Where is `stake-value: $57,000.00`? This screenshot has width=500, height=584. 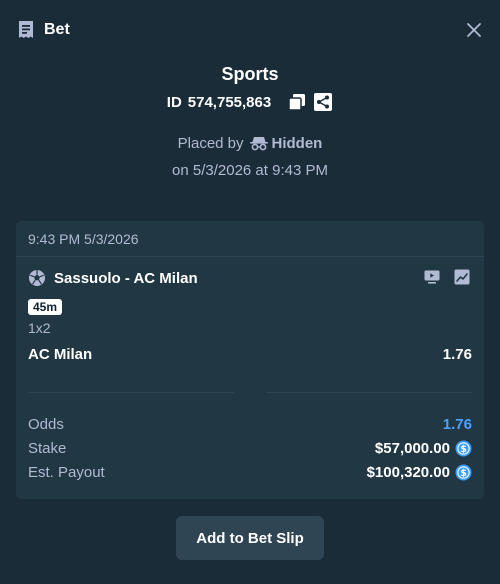 stake-value: $57,000.00 is located at coordinates (412, 448).